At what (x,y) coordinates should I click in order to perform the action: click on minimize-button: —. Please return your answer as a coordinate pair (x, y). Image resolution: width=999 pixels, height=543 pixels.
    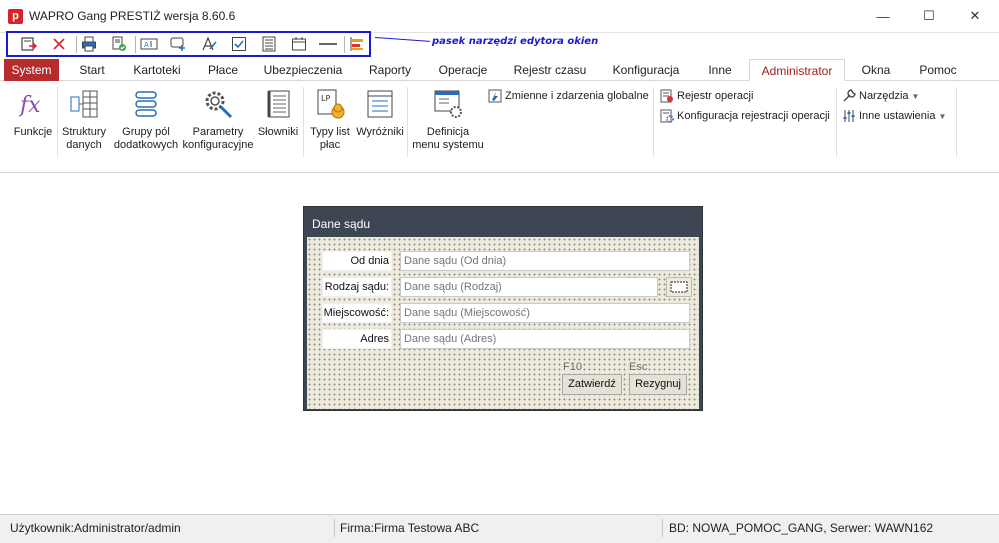
    Looking at the image, I should click on (883, 16).